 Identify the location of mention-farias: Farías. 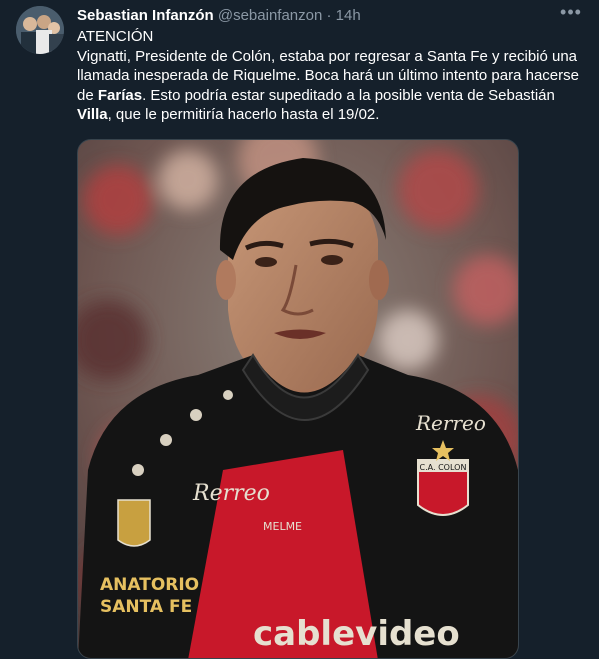
(120, 95).